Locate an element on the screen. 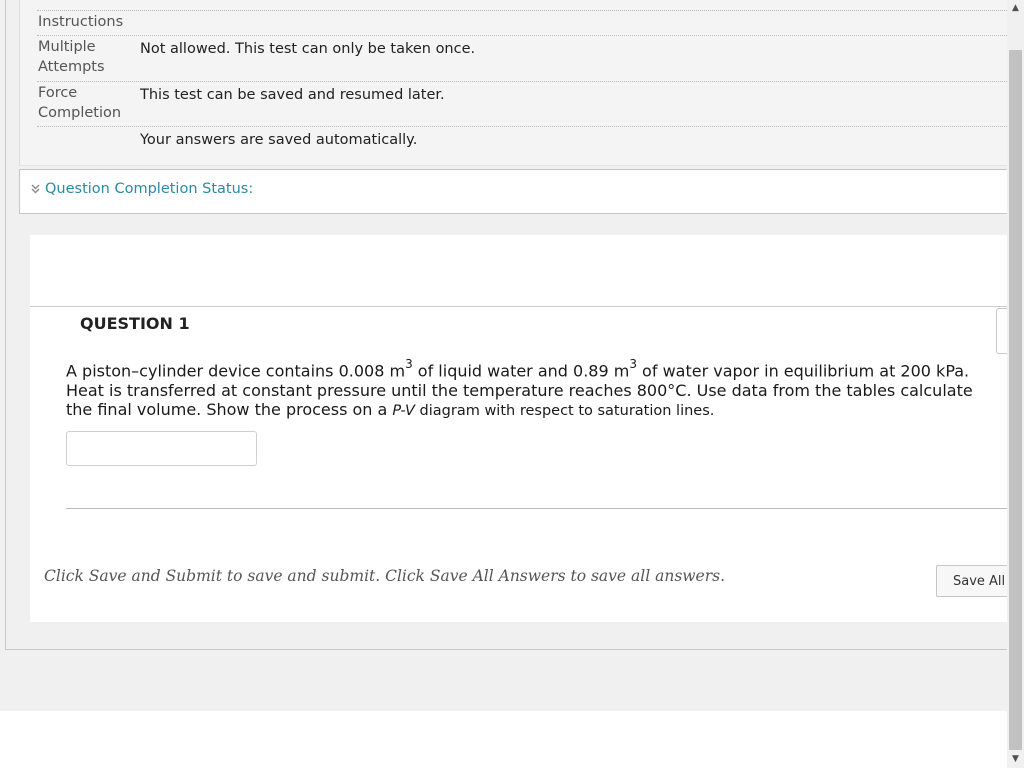 The width and height of the screenshot is (1024, 768). question-completion-status: Question Completion Status: is located at coordinates (514, 191).